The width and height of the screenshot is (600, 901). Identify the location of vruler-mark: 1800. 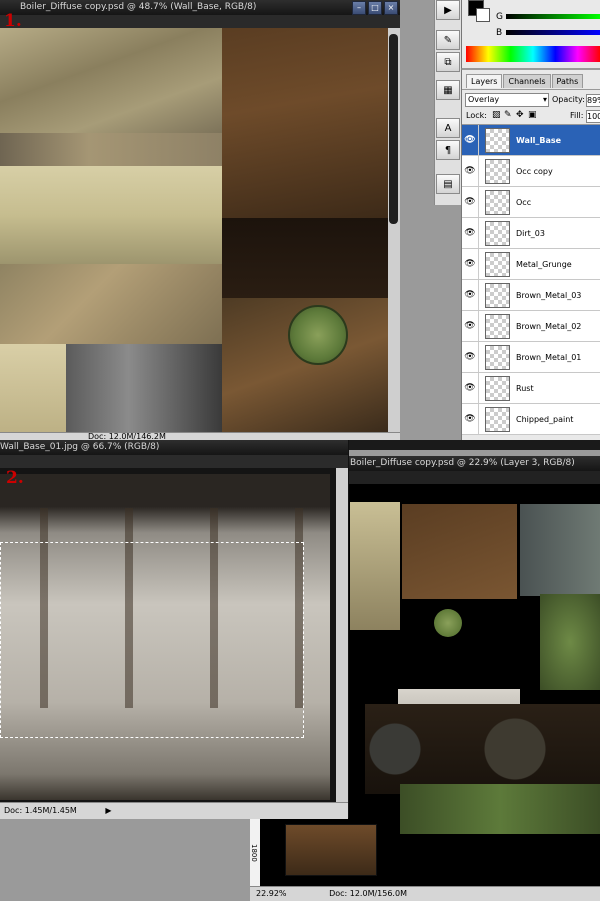
(254, 853).